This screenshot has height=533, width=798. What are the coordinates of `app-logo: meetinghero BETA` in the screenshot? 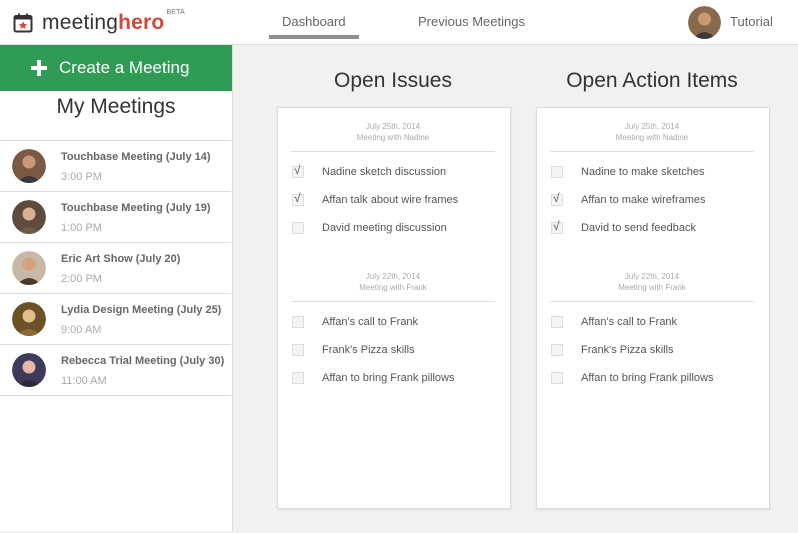 It's located at (99, 22).